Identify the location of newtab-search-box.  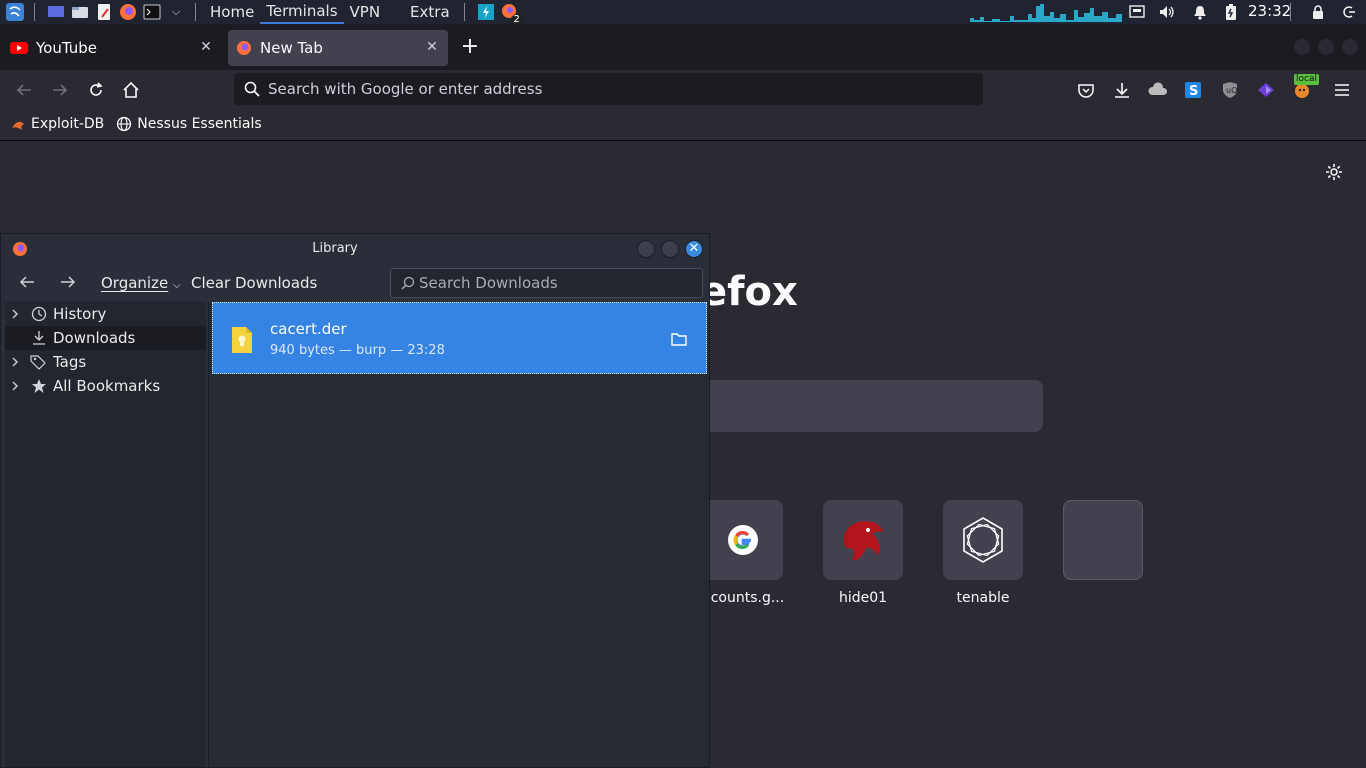
(871, 406).